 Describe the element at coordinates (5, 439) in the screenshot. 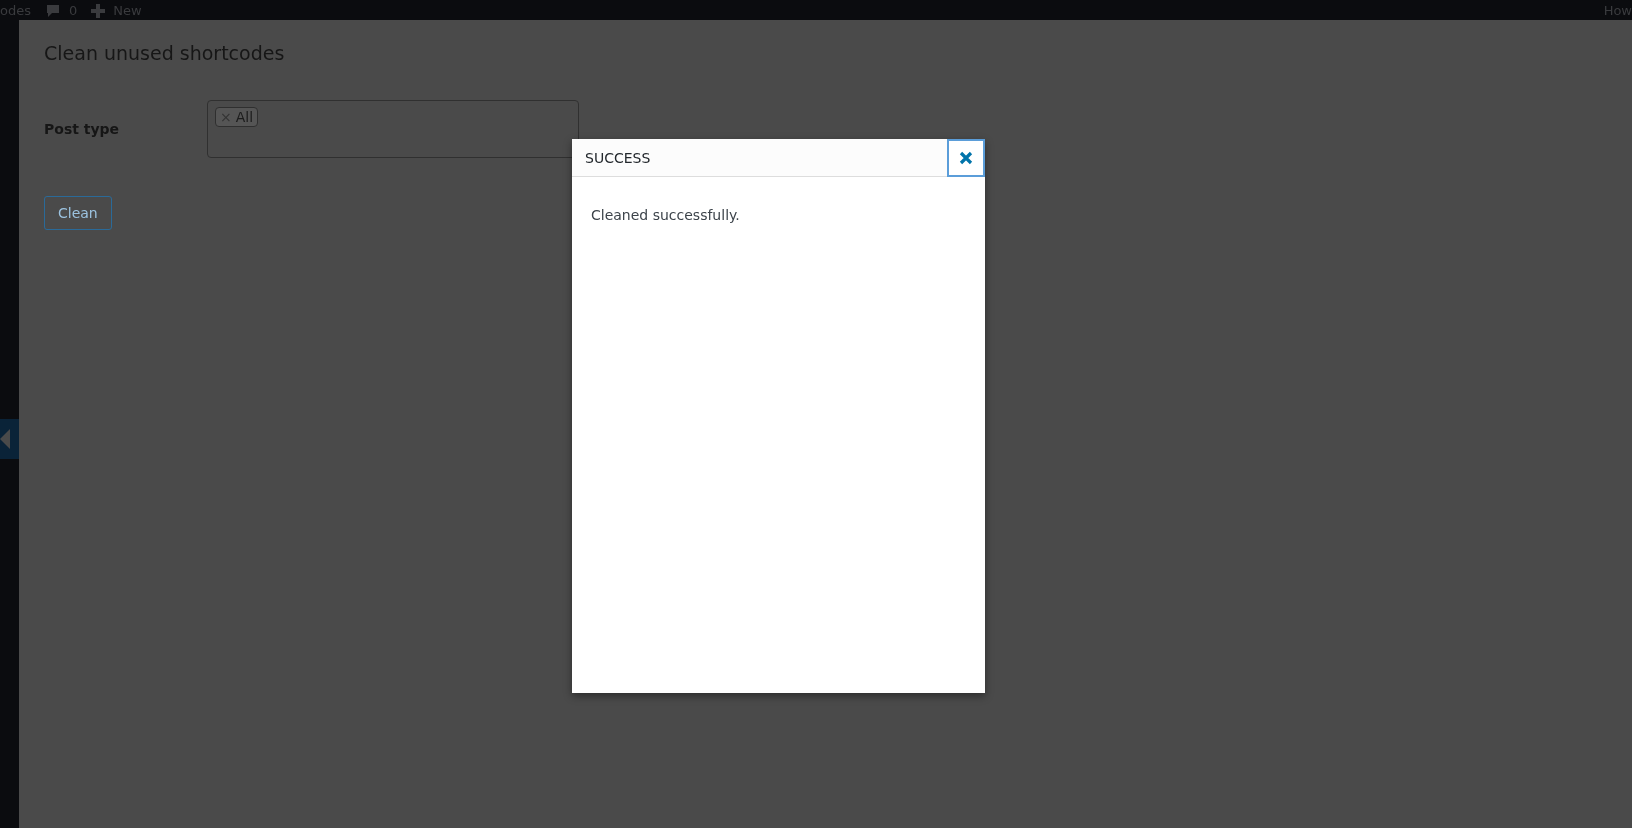

I see `triangle-left-icon` at that location.